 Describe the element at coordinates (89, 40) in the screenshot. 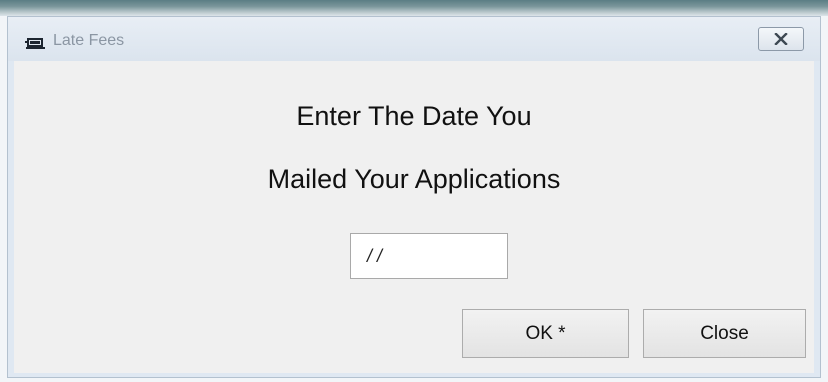

I see `window-title: Late Fees` at that location.